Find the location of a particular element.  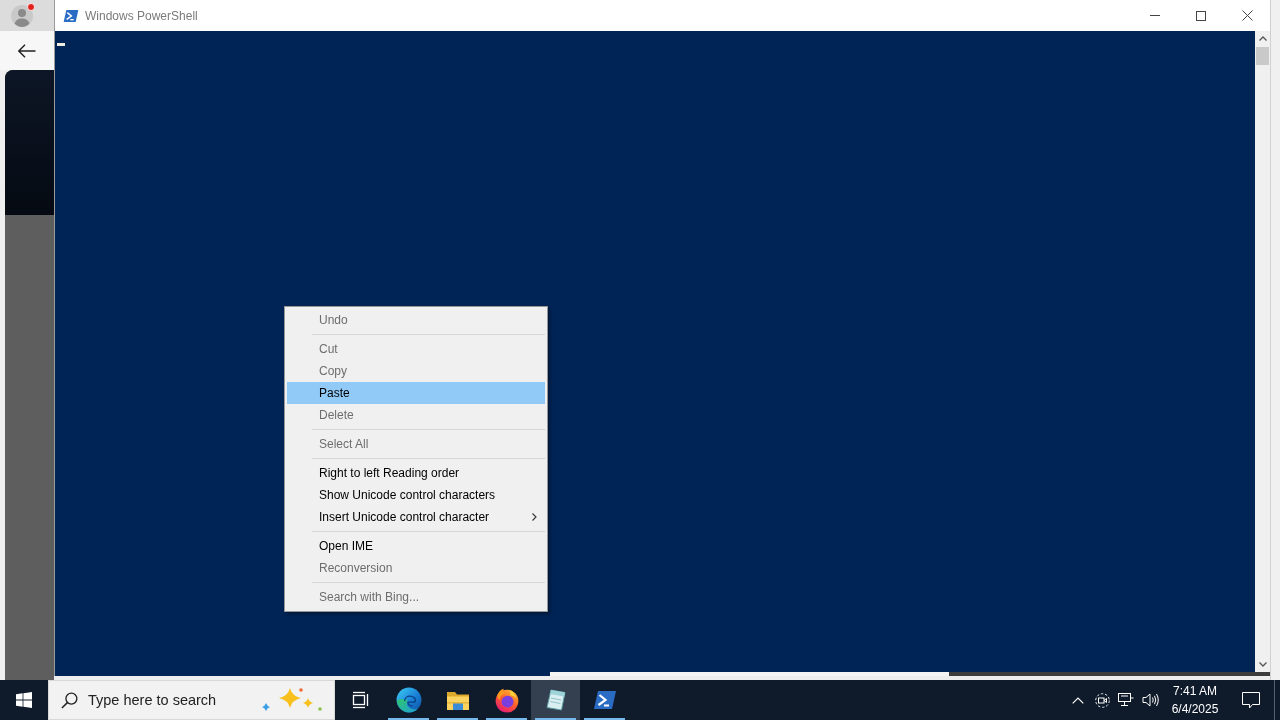

search-icon is located at coordinates (69, 700).